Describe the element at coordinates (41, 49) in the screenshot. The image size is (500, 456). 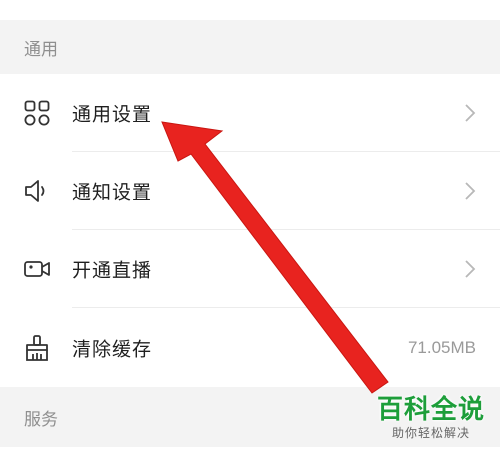
I see `section-title-general: 通用` at that location.